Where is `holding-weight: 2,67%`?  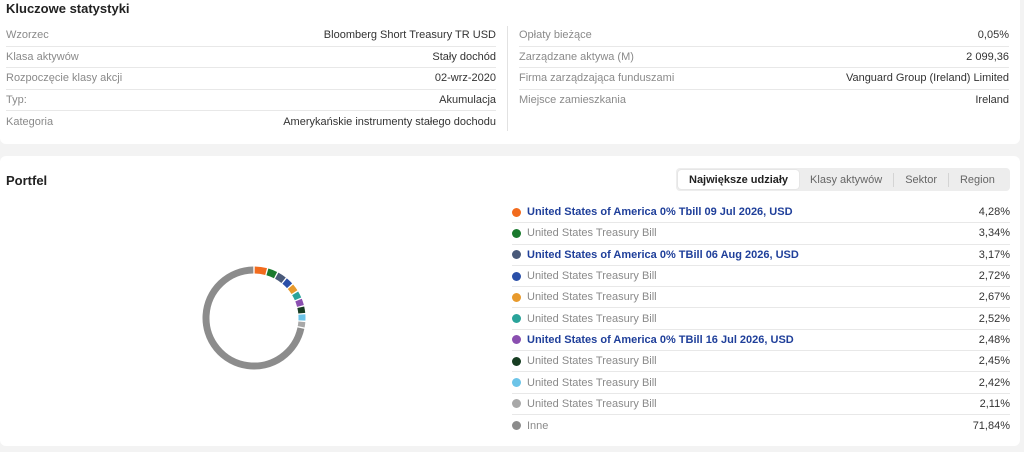
holding-weight: 2,67% is located at coordinates (994, 297).